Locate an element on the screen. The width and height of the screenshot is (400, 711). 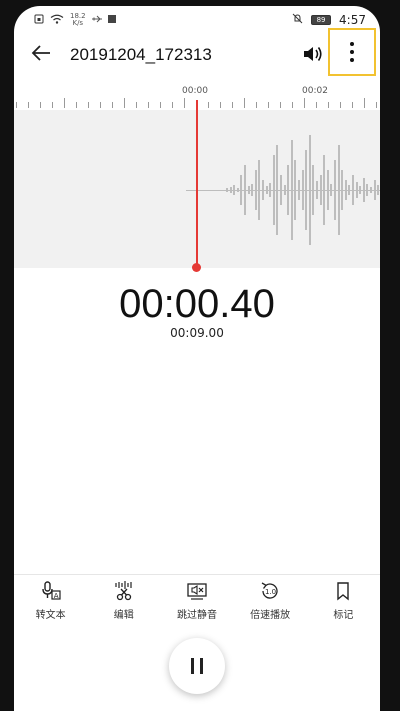
battery-icon: 89 is located at coordinates (321, 20).